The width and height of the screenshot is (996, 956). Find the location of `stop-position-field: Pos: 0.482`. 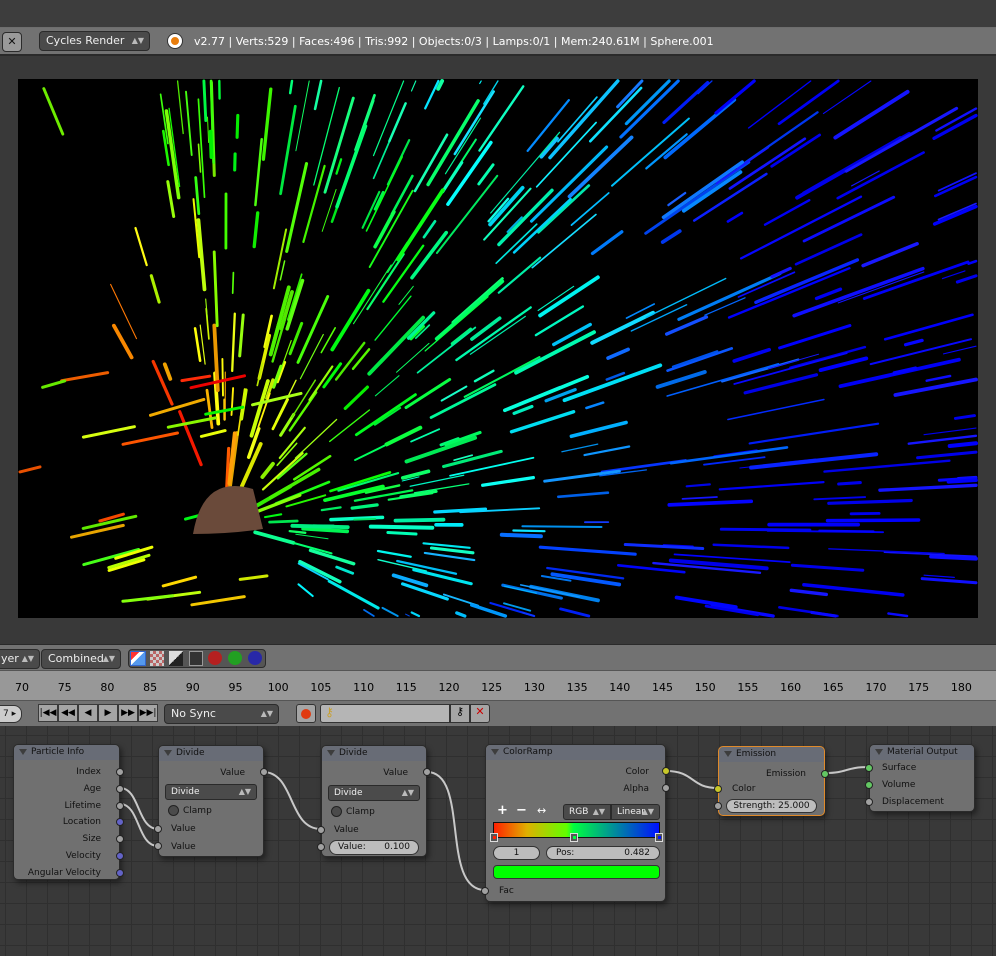

stop-position-field: Pos: 0.482 is located at coordinates (603, 853).